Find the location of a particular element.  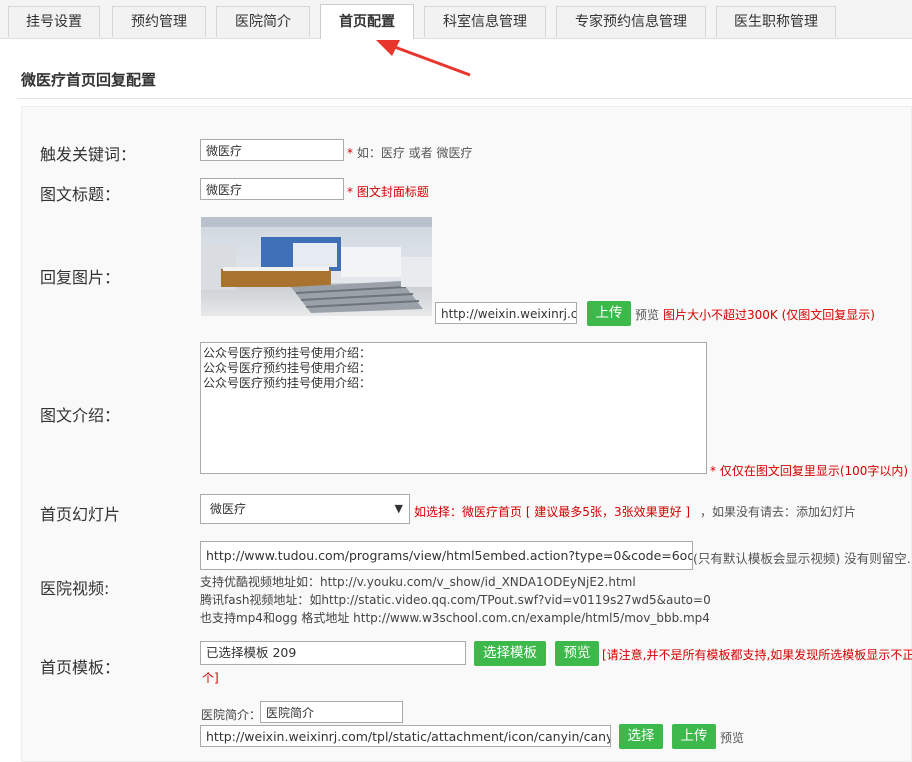

annotation-arrow-icon is located at coordinates (423, 58).